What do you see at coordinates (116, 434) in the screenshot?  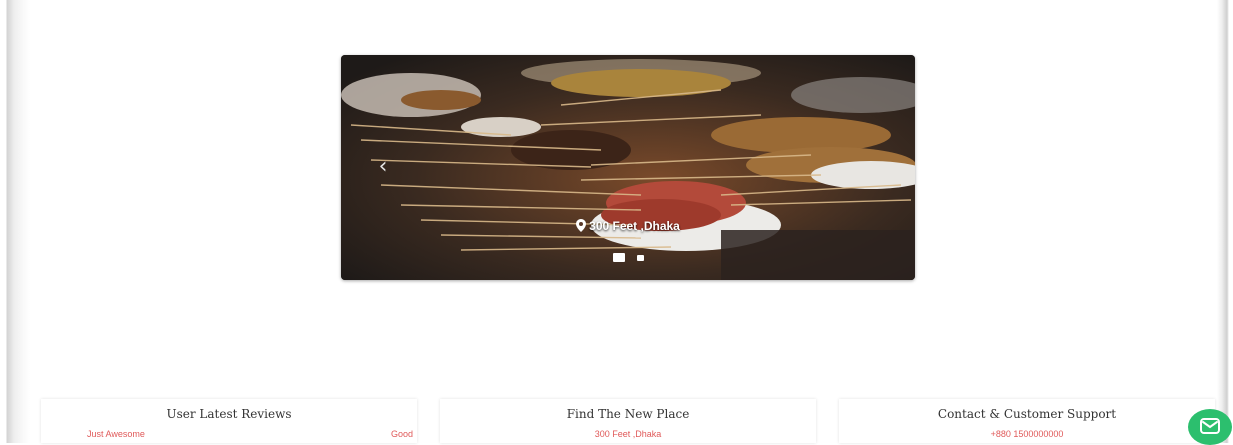 I see `review-item: Just Awesome` at bounding box center [116, 434].